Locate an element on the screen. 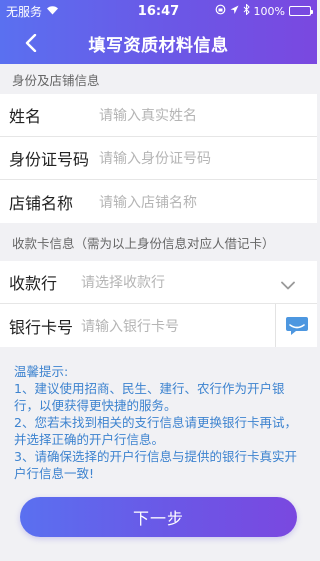  tips-title: 温馨提示: is located at coordinates (41, 371).